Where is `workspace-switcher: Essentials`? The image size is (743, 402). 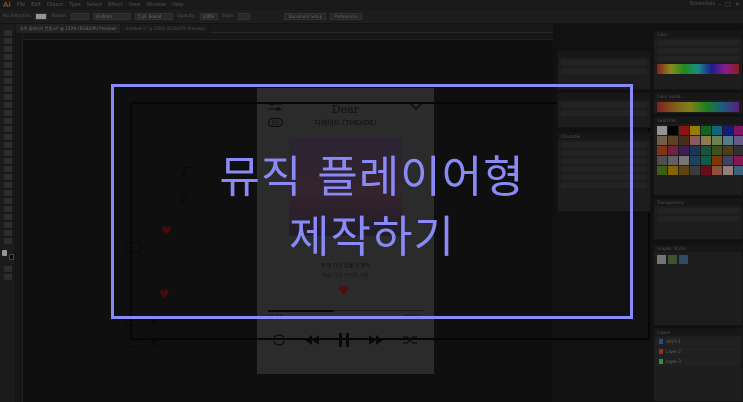 workspace-switcher: Essentials is located at coordinates (702, 4).